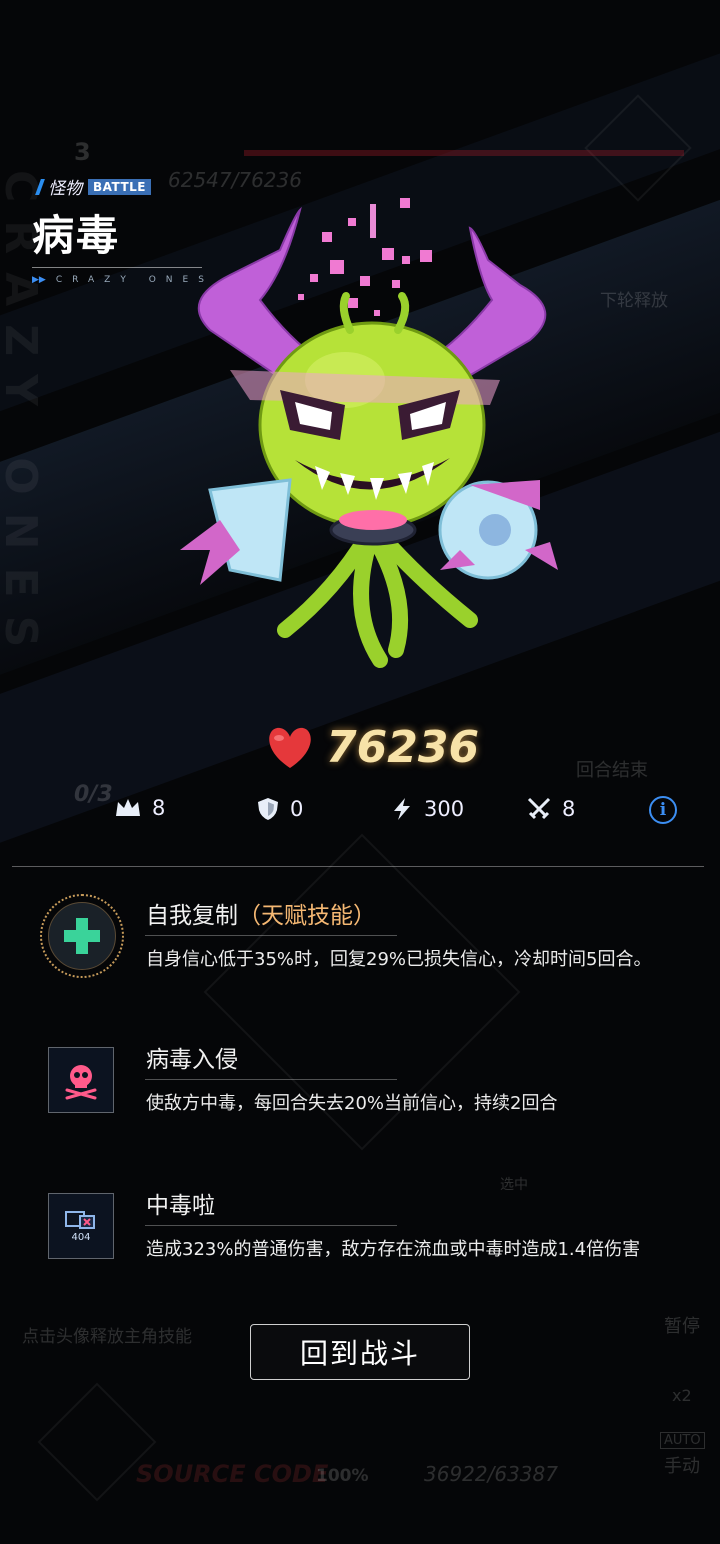 The image size is (720, 1544). What do you see at coordinates (464, 153) in the screenshot?
I see `bg-enemy-hp-bar` at bounding box center [464, 153].